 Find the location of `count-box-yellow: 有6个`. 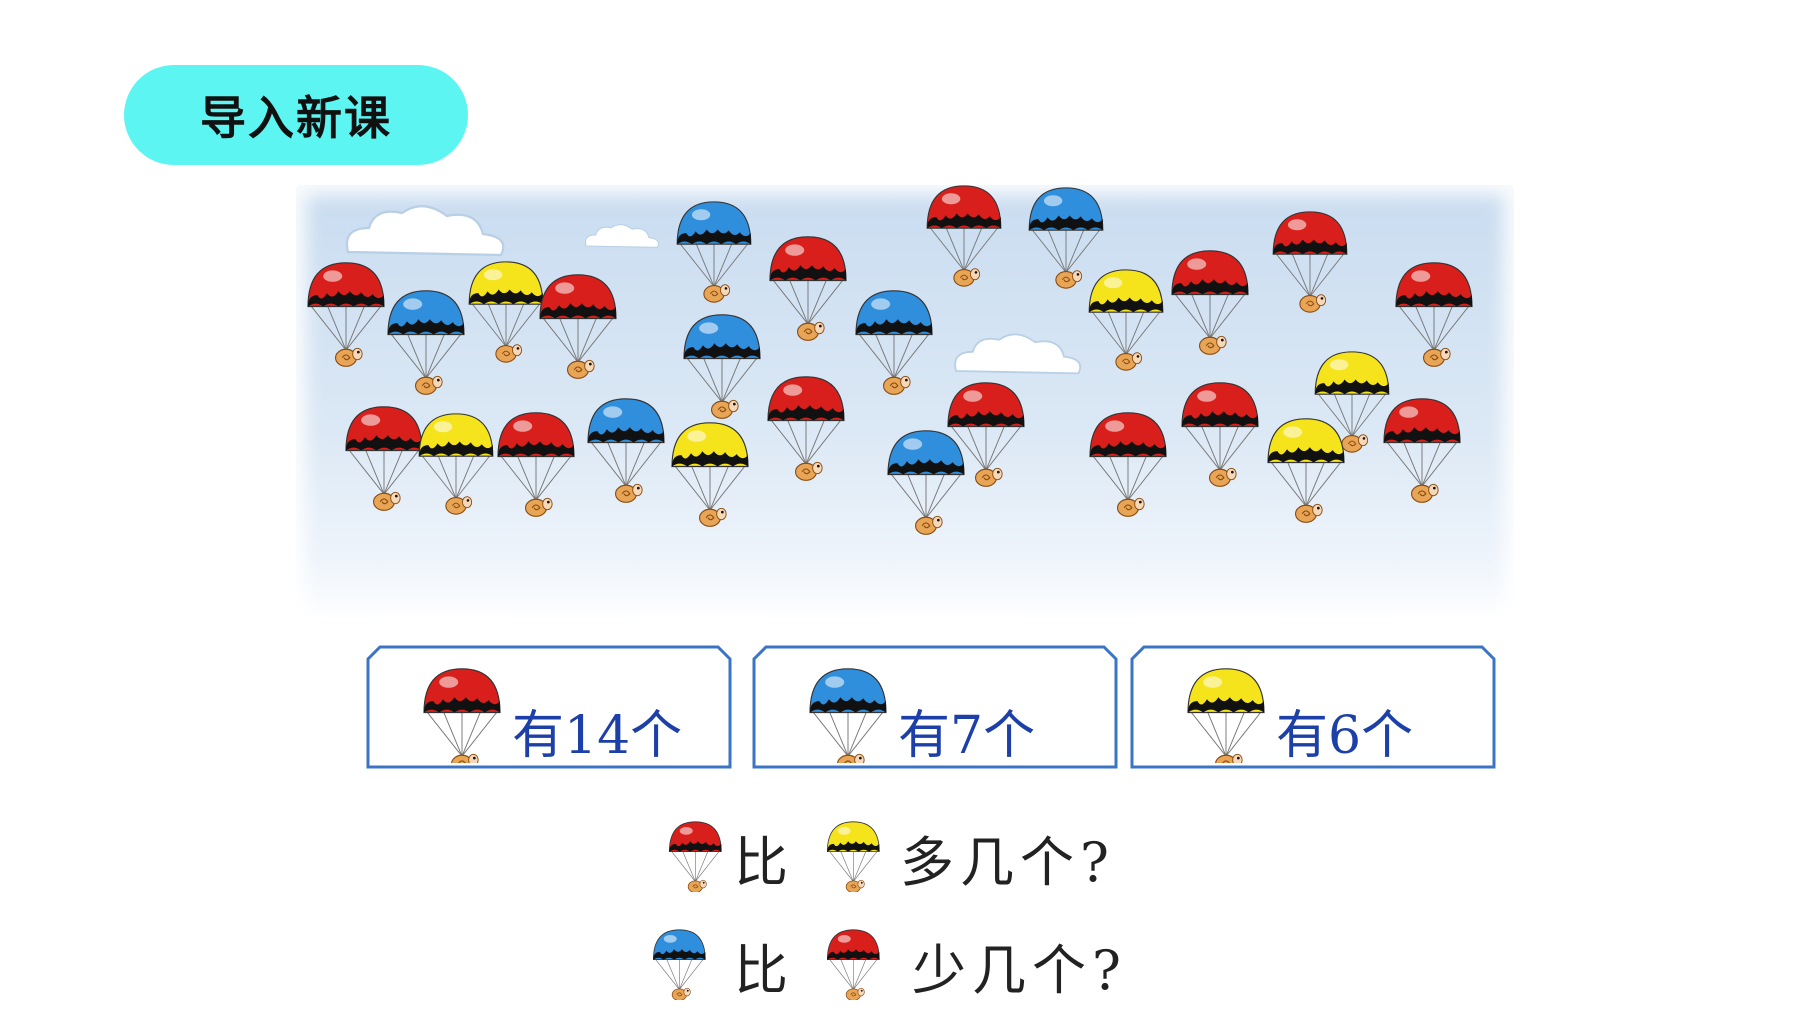

count-box-yellow: 有6个 is located at coordinates (1313, 707).